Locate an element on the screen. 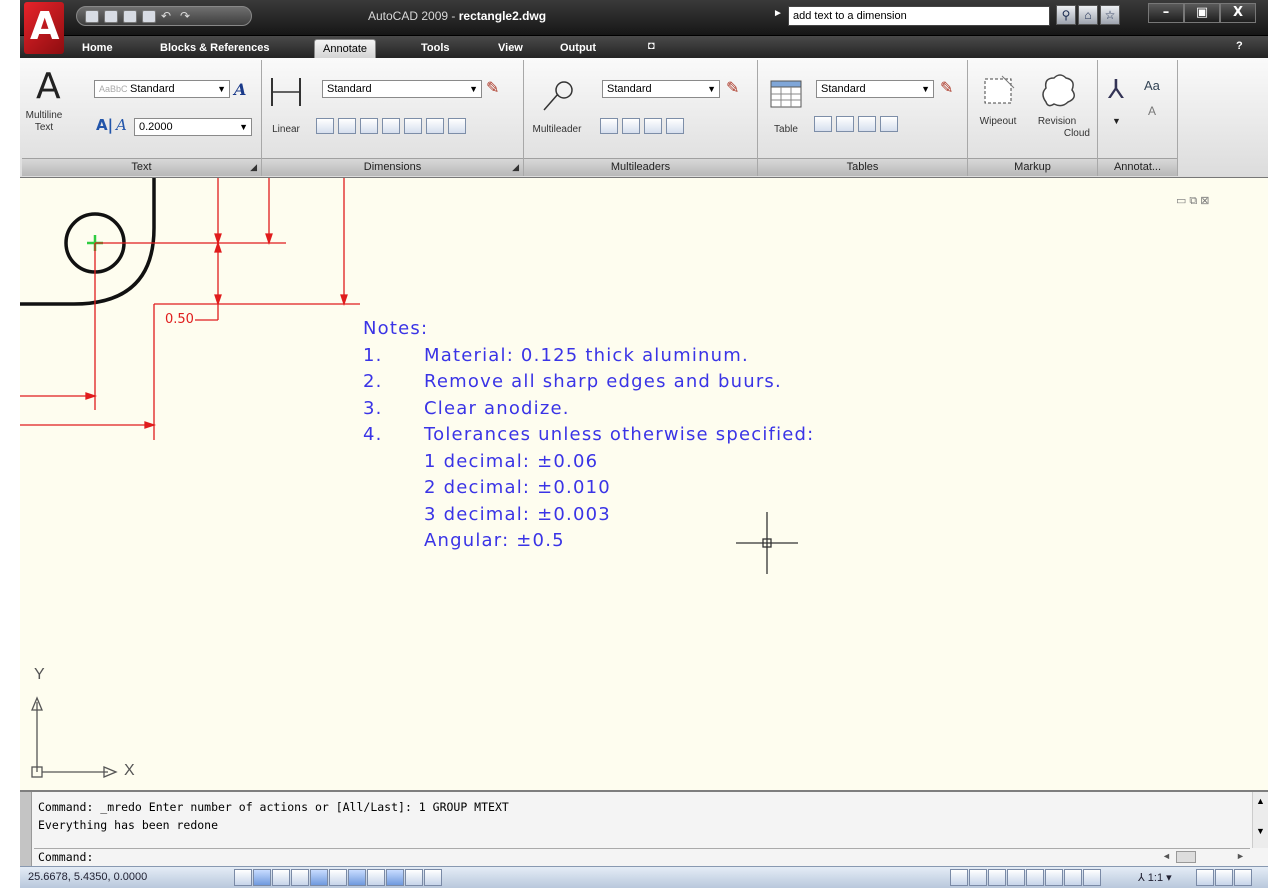 Image resolution: width=1268 pixels, height=888 pixels. multiline-text-label-2: Text is located at coordinates (44, 127).